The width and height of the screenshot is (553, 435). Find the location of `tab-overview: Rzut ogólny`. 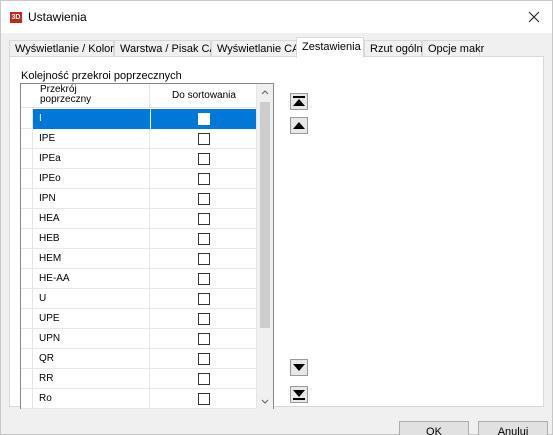

tab-overview: Rzut ogólny is located at coordinates (396, 48).